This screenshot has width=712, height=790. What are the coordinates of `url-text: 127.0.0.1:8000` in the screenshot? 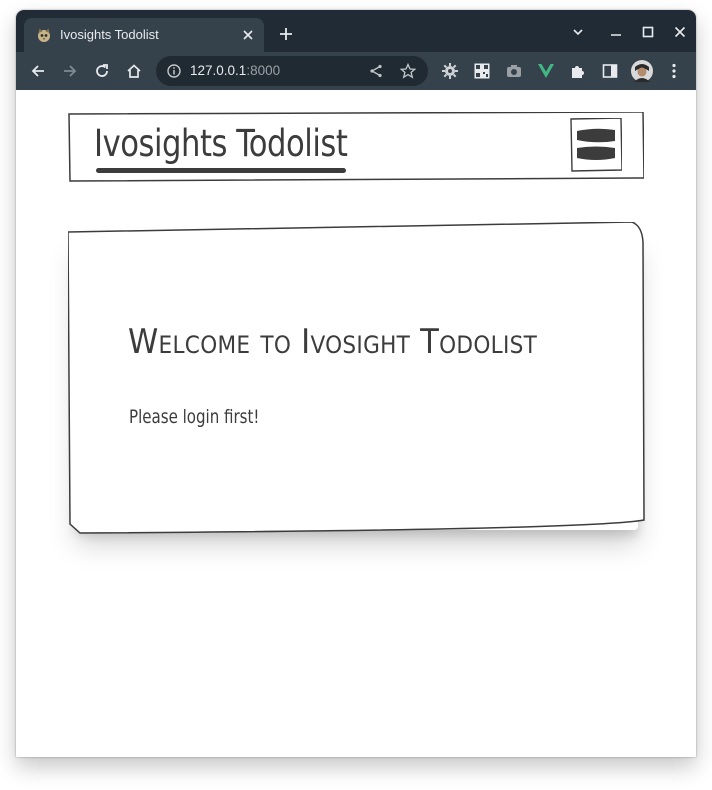 It's located at (235, 70).